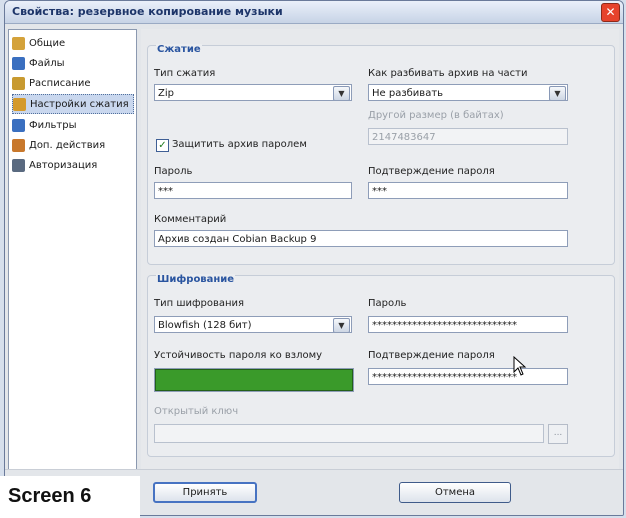 The width and height of the screenshot is (626, 518). What do you see at coordinates (47, 43) in the screenshot?
I see `sidebar-item-label: Общие` at bounding box center [47, 43].